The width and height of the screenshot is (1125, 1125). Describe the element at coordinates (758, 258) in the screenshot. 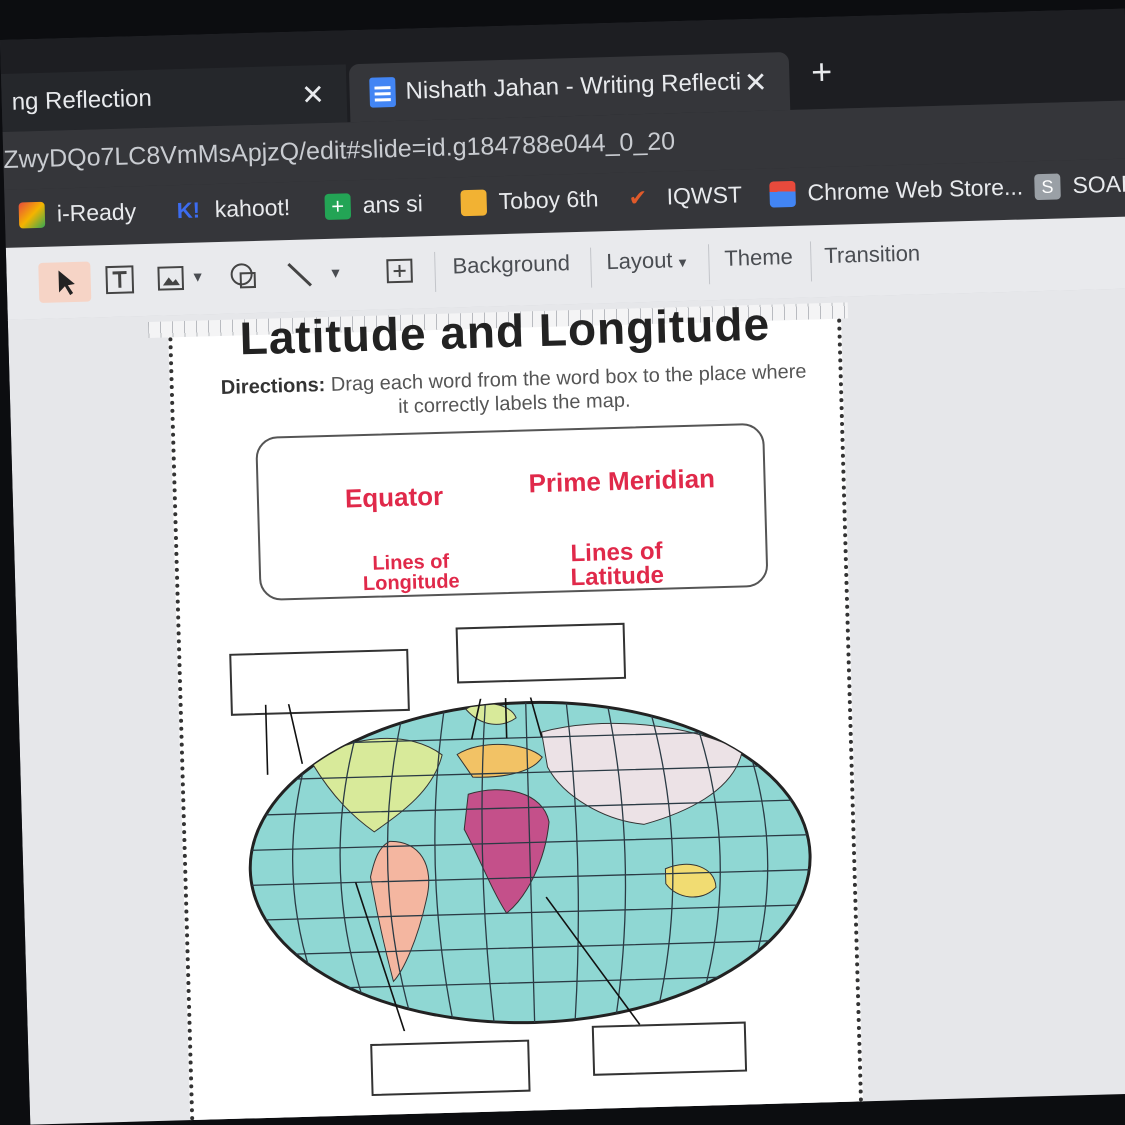

I see `theme-button: Theme` at that location.